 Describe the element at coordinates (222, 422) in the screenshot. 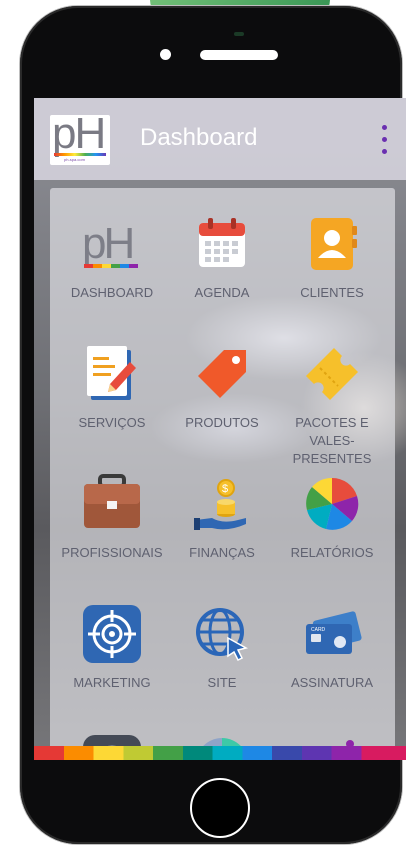

I see `menu-item-label: PRODUTOS` at that location.